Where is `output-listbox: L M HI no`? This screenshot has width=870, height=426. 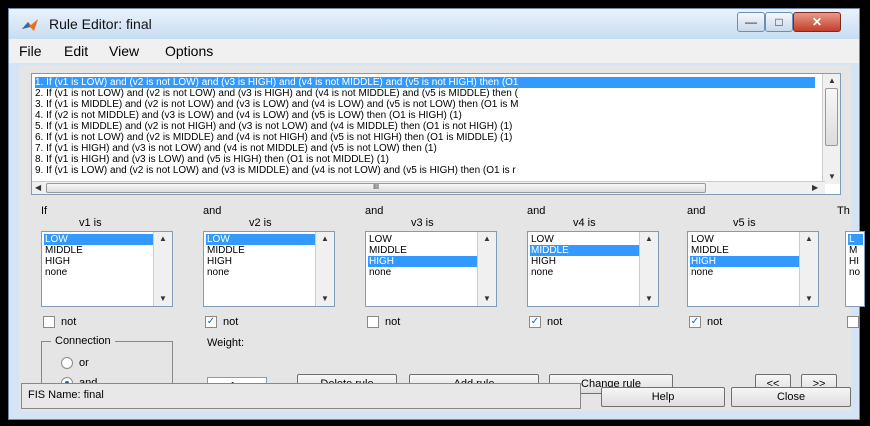 output-listbox: L M HI no is located at coordinates (855, 269).